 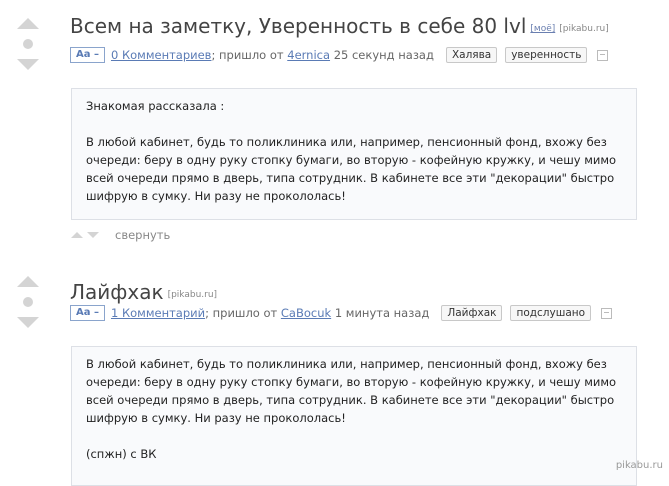 What do you see at coordinates (117, 292) in the screenshot?
I see `post-title: Лайфхак` at bounding box center [117, 292].